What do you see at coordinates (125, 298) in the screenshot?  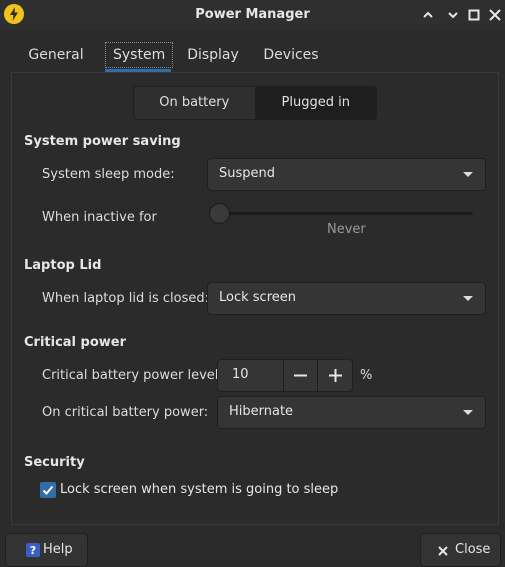 I see `lid-closed-label: When laptop lid is closed:` at bounding box center [125, 298].